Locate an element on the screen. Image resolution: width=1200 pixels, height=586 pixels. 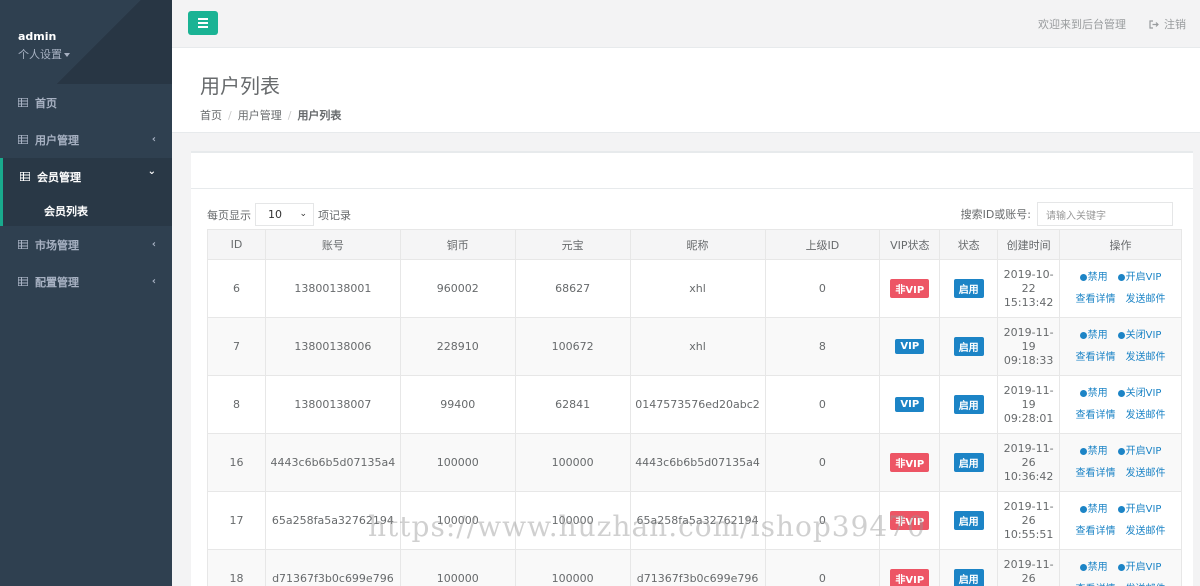
toggle-vip-label: 关闭VIP is located at coordinates (1143, 393).